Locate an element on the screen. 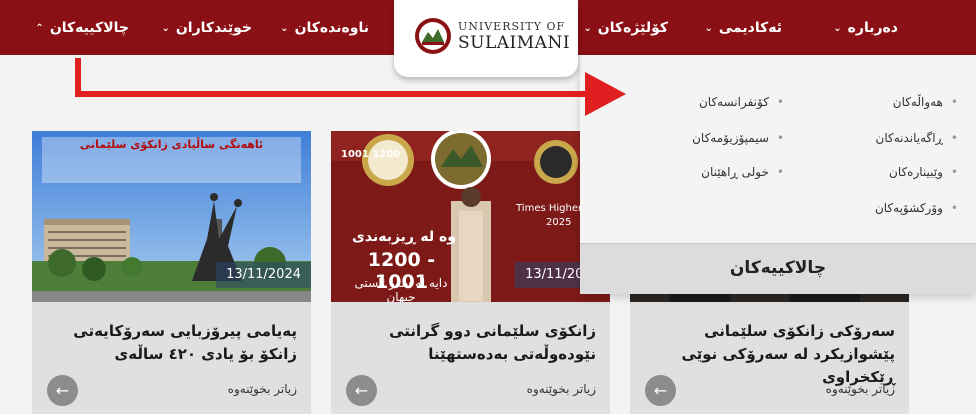  news-date: 13/11/2024 is located at coordinates (263, 275).